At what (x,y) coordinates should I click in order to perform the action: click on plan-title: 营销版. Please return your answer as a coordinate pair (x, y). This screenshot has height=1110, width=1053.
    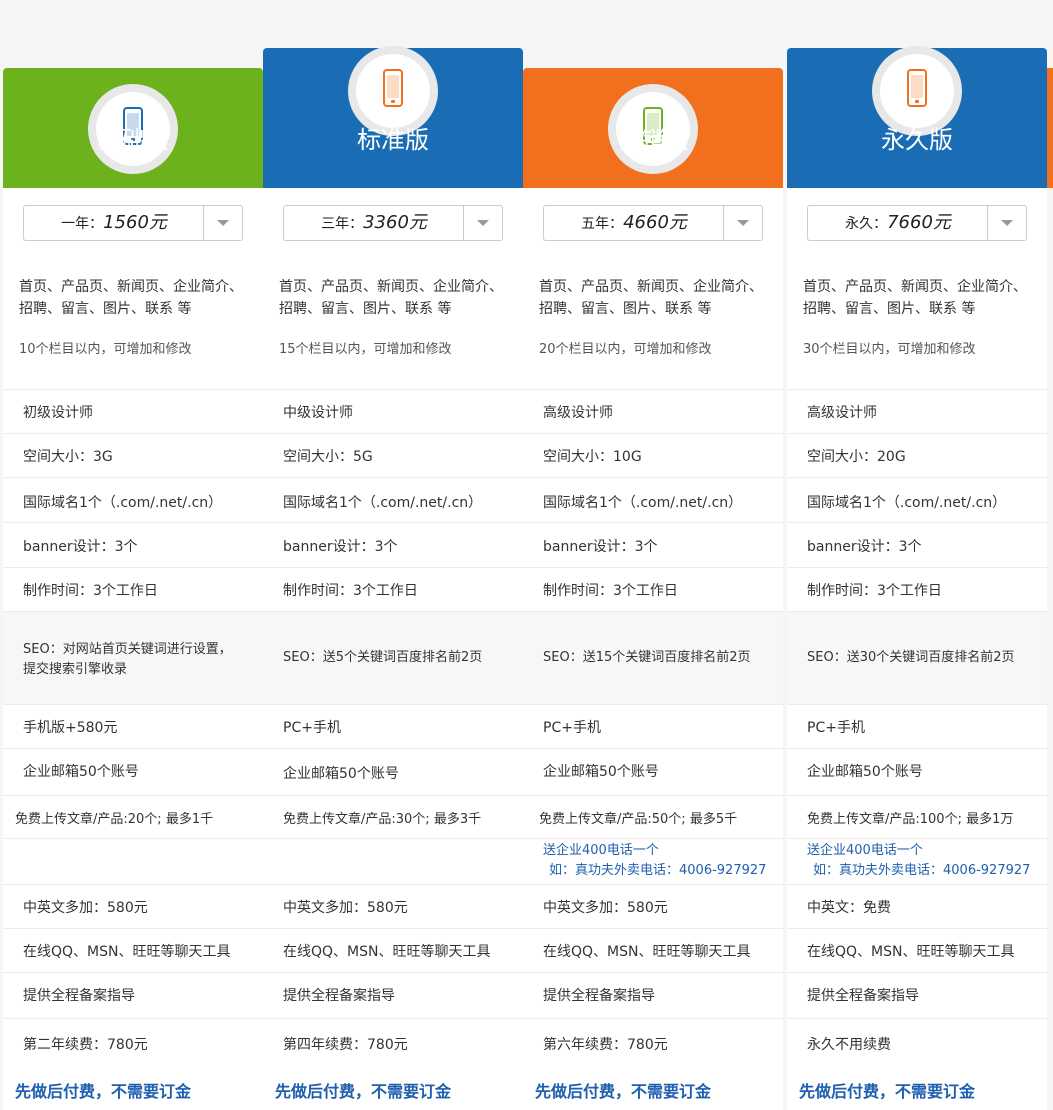
    Looking at the image, I should click on (653, 140).